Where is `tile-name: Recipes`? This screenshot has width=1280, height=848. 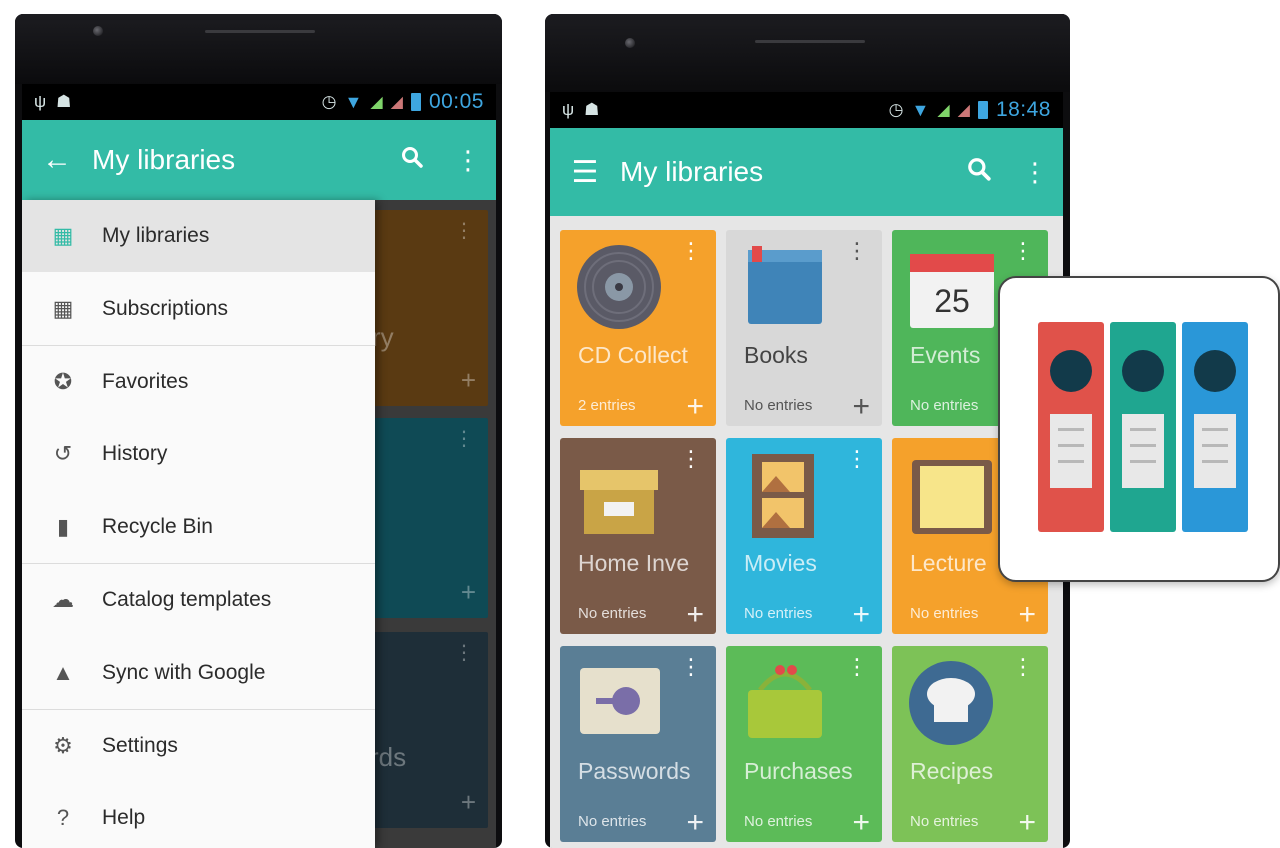 tile-name: Recipes is located at coordinates (952, 771).